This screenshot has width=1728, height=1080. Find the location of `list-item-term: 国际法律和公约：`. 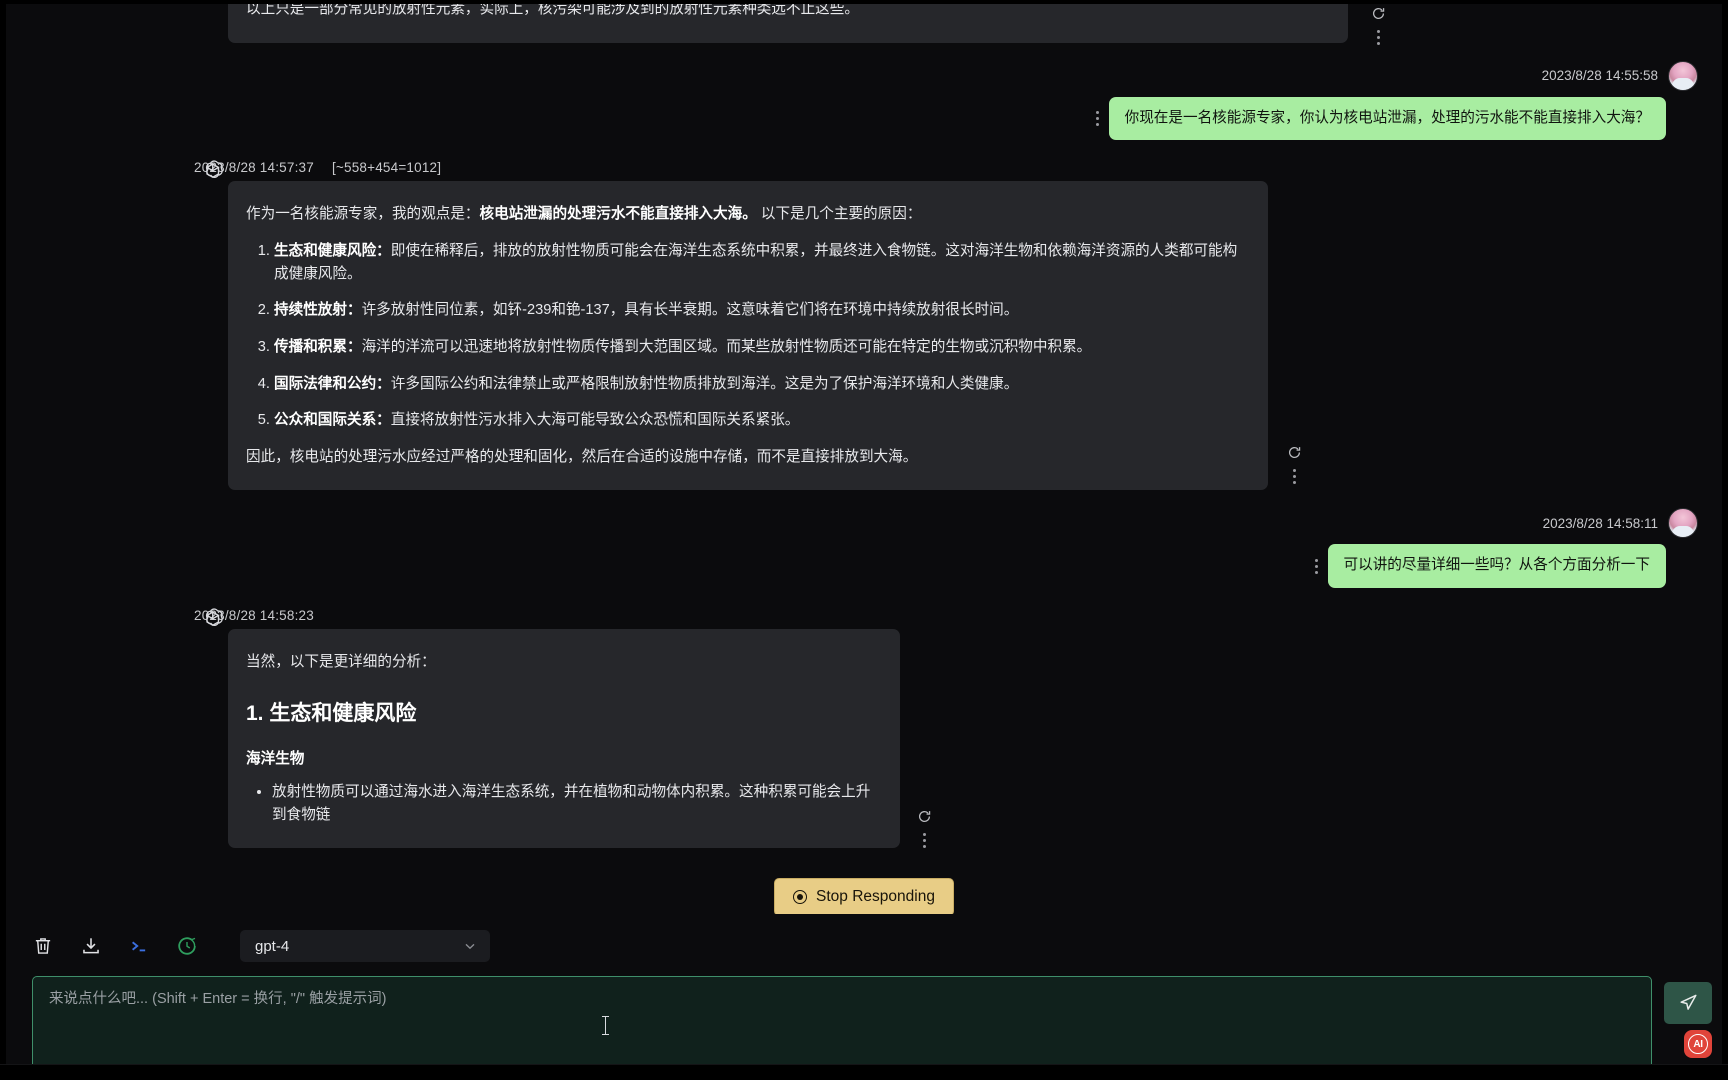

list-item-term: 国际法律和公约： is located at coordinates (332, 383).